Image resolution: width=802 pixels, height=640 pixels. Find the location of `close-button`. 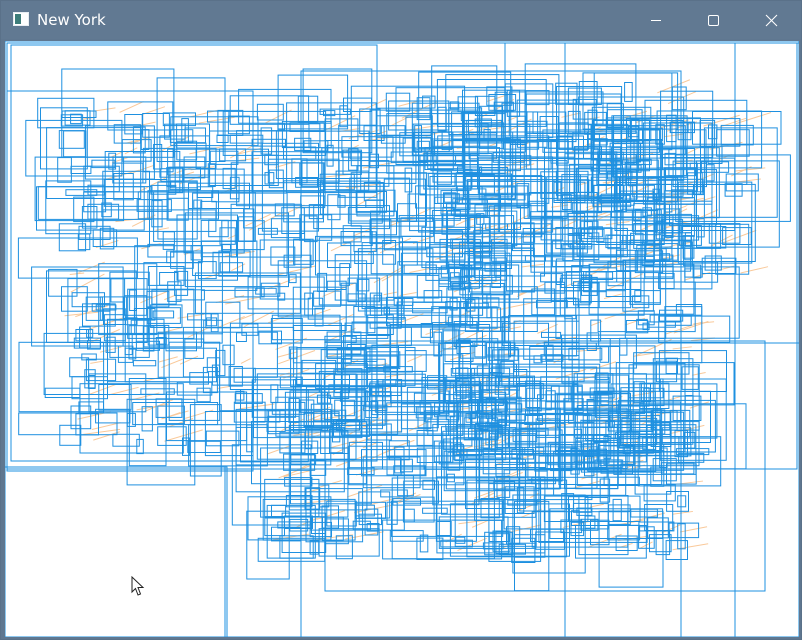

close-button is located at coordinates (772, 20).